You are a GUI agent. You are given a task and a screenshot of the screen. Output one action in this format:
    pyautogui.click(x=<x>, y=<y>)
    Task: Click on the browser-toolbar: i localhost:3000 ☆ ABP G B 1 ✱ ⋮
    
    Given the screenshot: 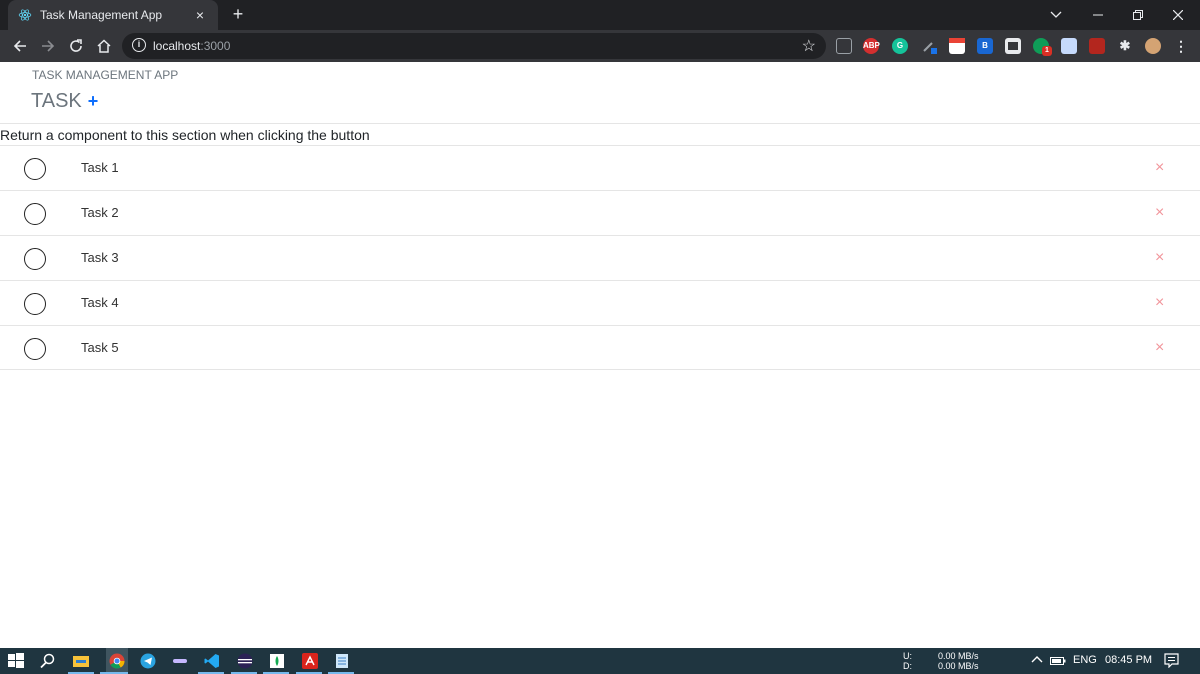 What is the action you would take?
    pyautogui.click(x=600, y=46)
    